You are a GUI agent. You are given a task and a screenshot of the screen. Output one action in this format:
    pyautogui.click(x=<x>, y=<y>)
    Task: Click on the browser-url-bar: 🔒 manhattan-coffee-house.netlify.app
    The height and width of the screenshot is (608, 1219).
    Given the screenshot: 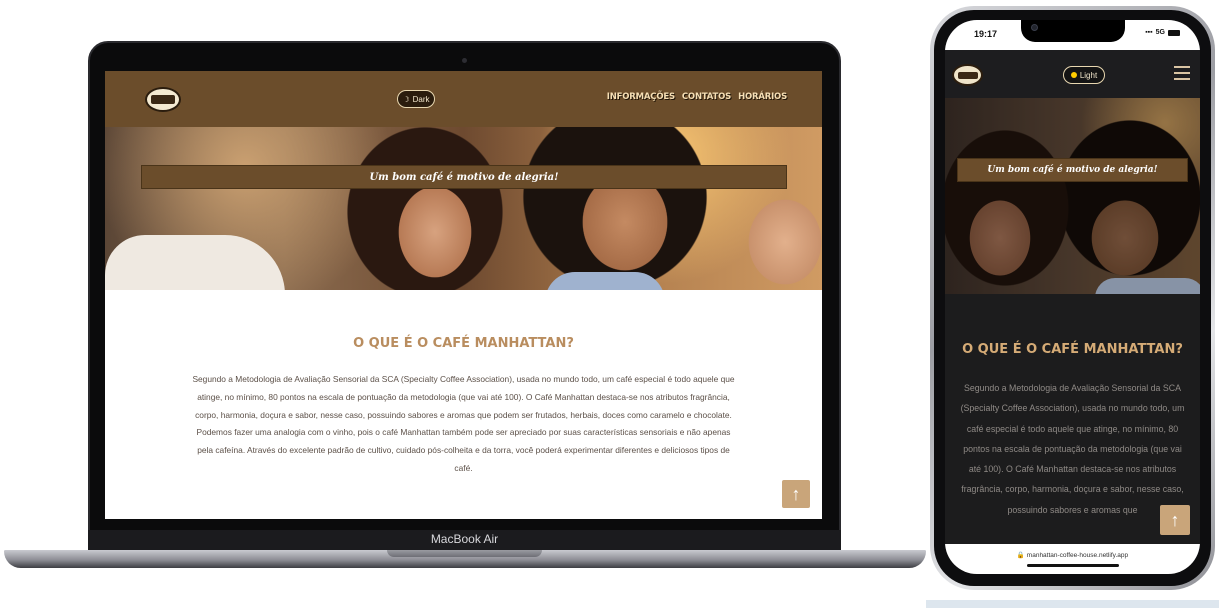 What is the action you would take?
    pyautogui.click(x=1072, y=559)
    